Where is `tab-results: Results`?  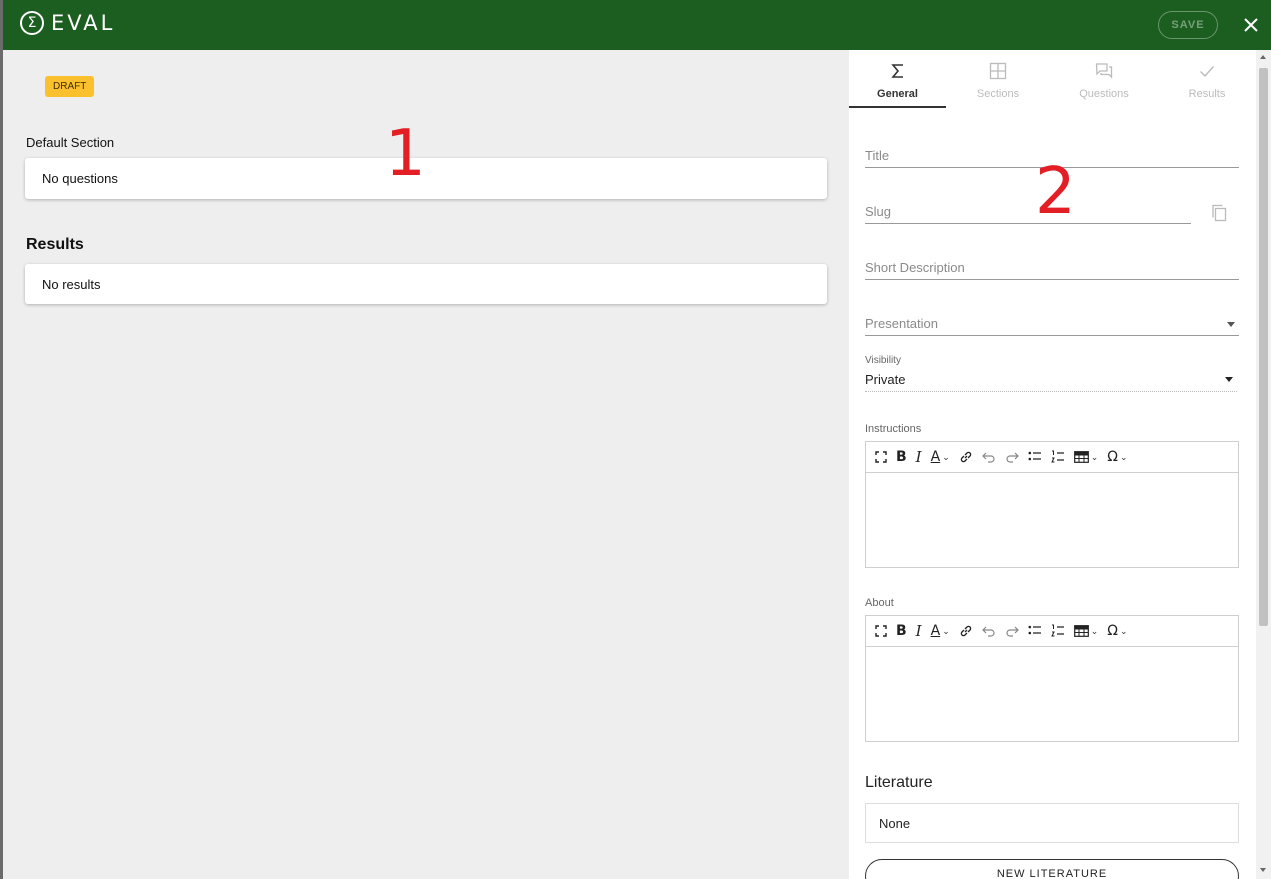 tab-results: Results is located at coordinates (1207, 79).